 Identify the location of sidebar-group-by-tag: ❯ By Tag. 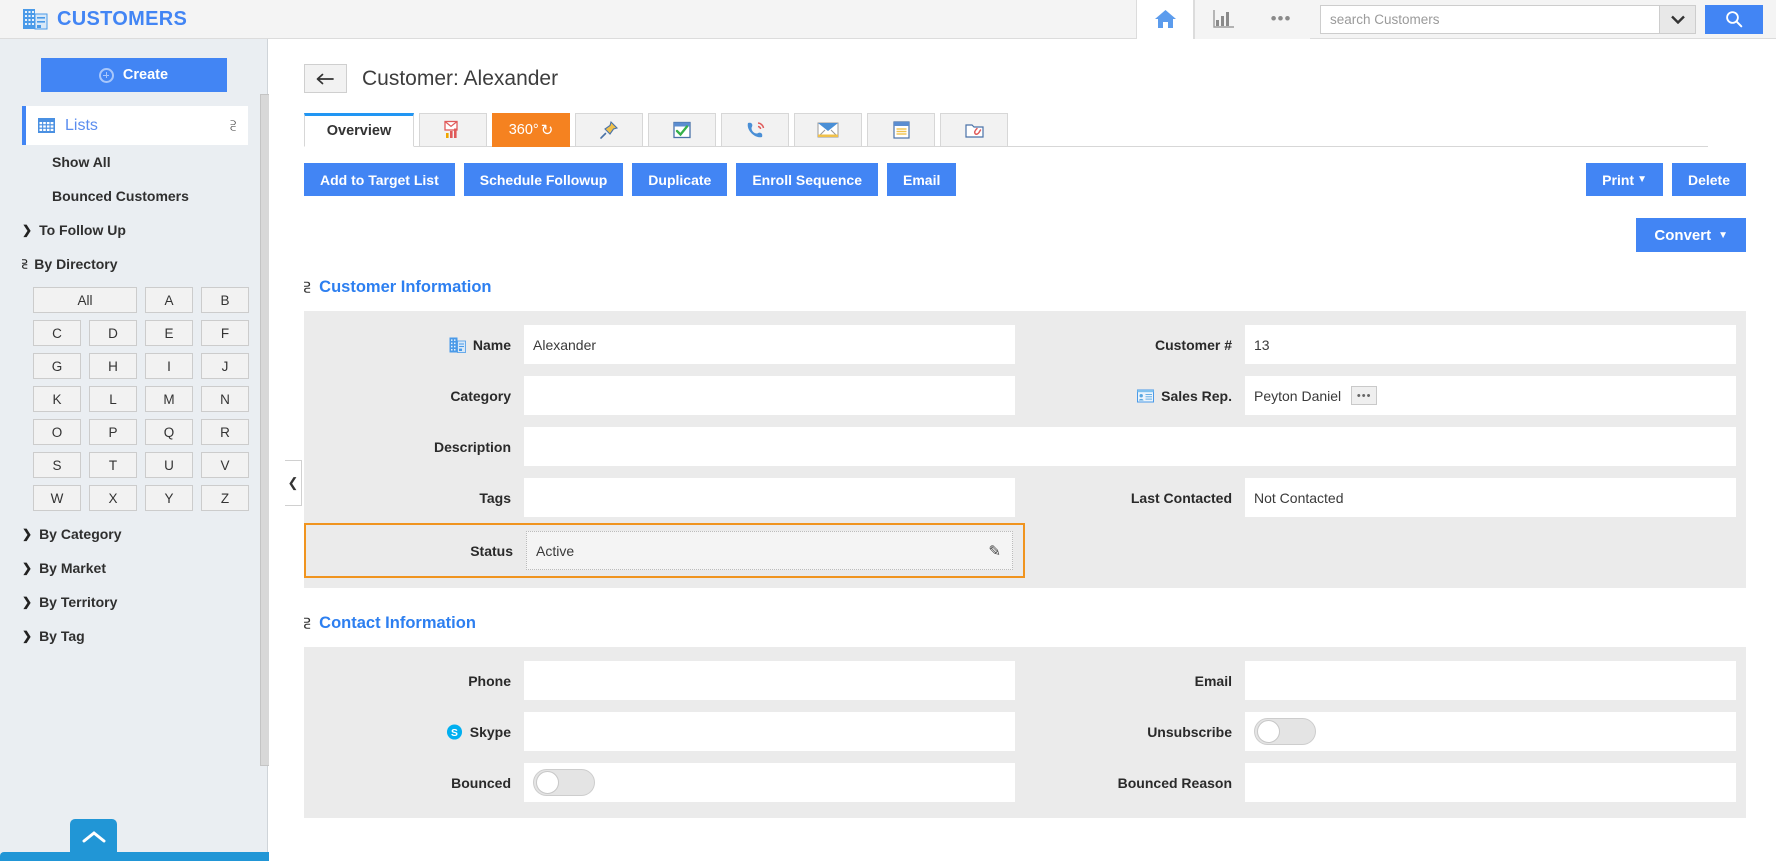
(133, 636).